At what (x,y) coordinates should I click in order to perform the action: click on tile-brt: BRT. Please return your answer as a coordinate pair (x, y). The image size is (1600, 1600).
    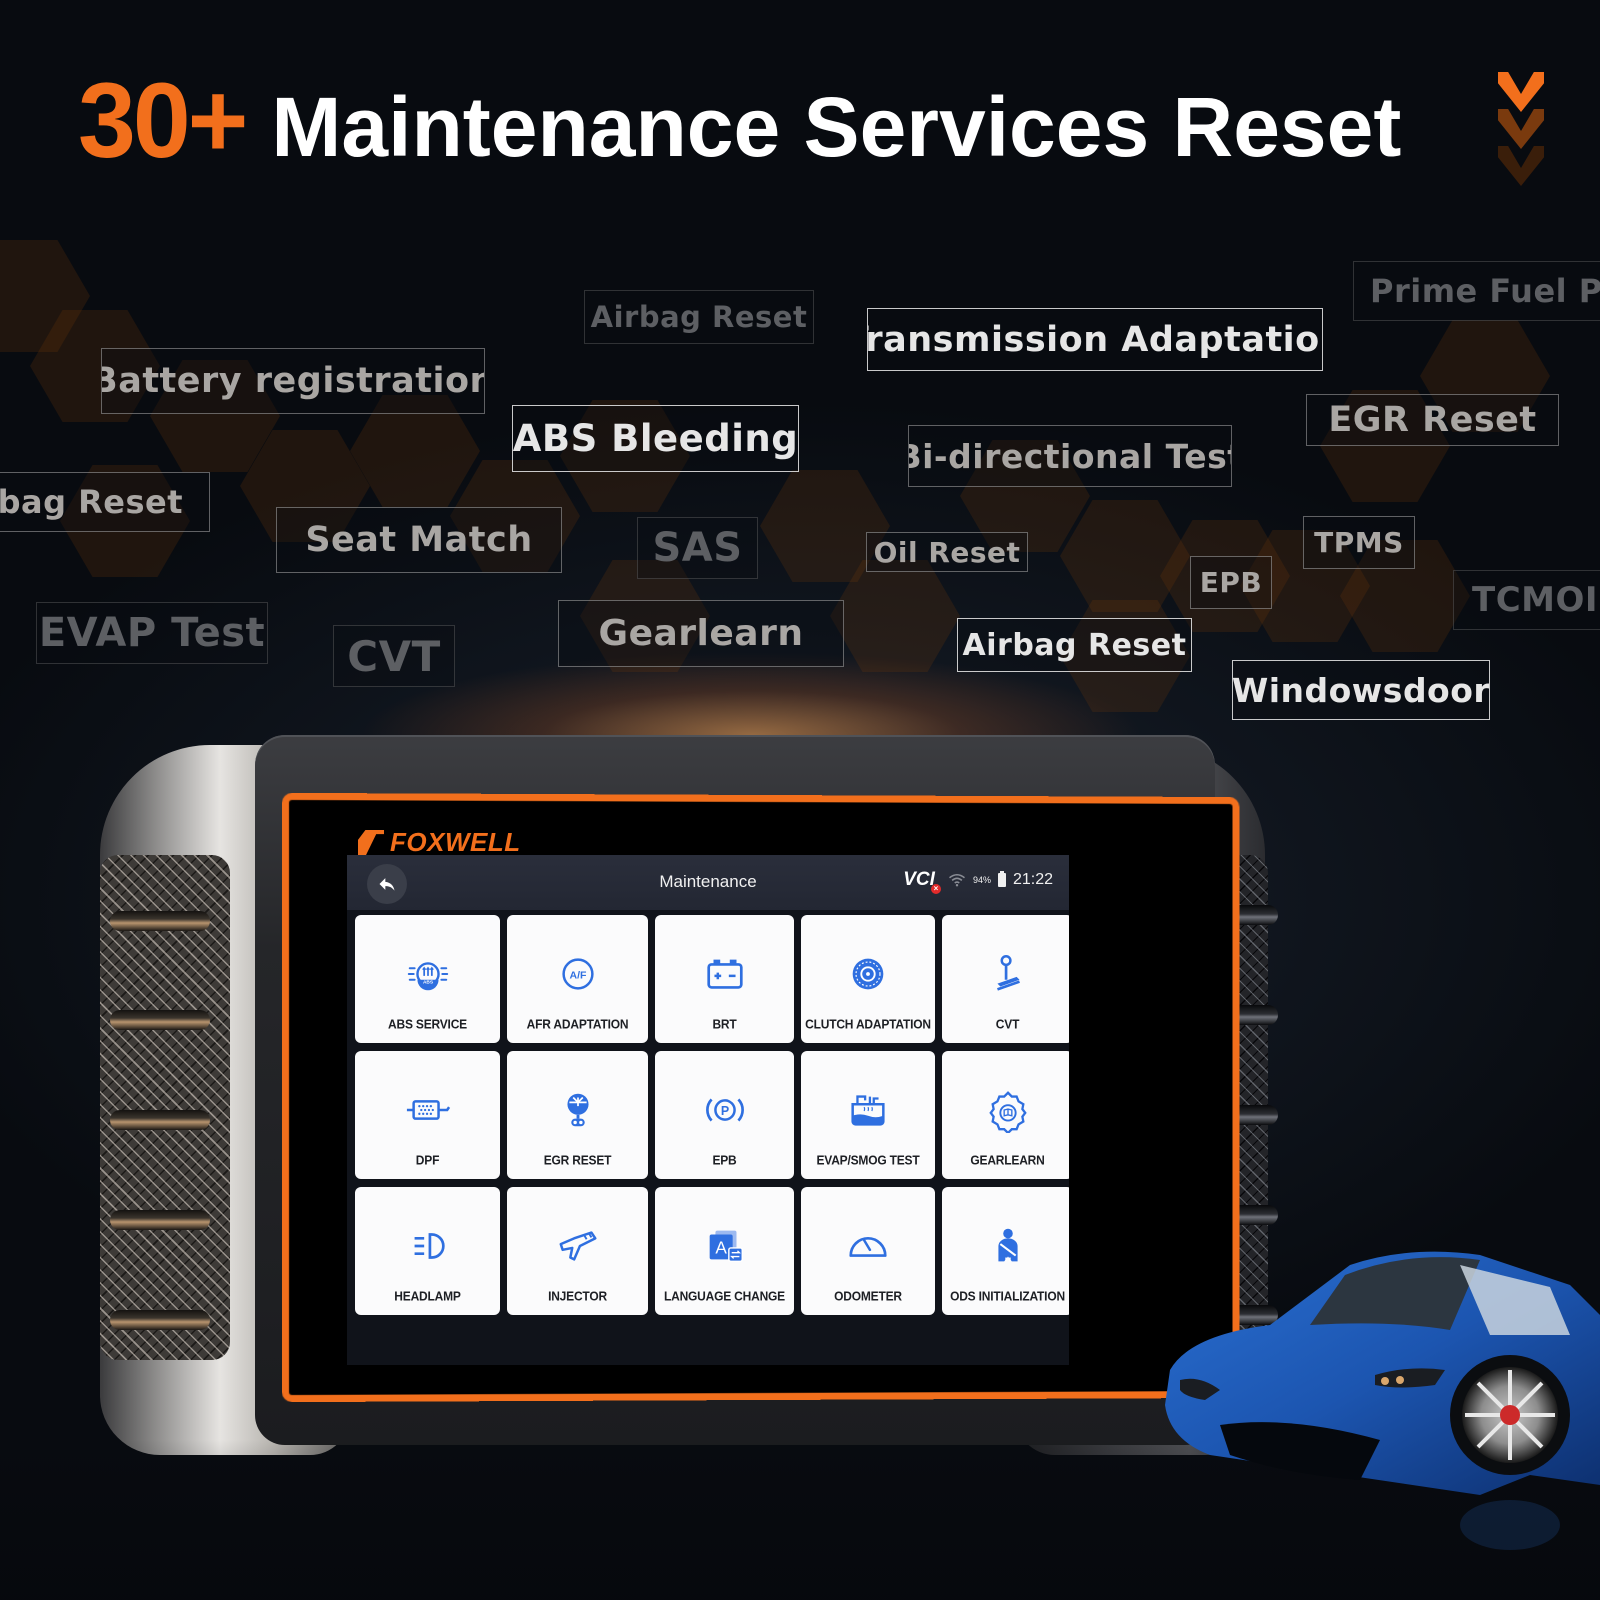
    Looking at the image, I should click on (724, 979).